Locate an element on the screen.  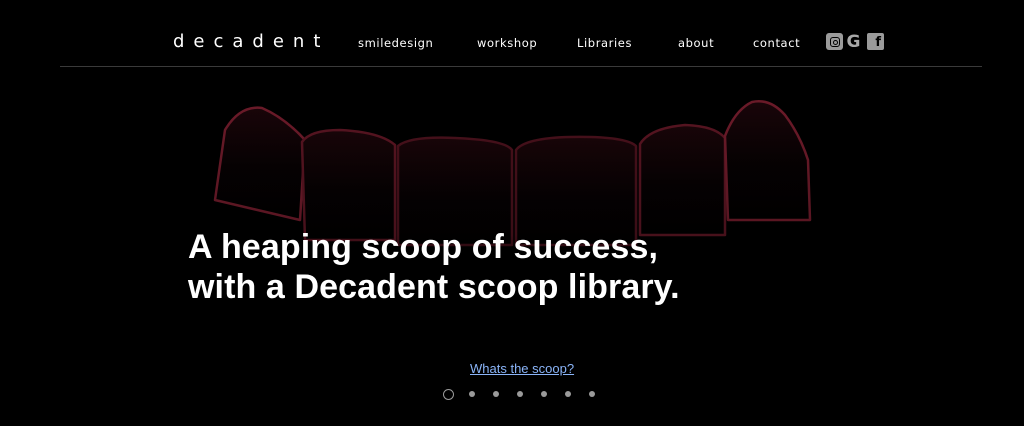
instagram-icon is located at coordinates (834, 41).